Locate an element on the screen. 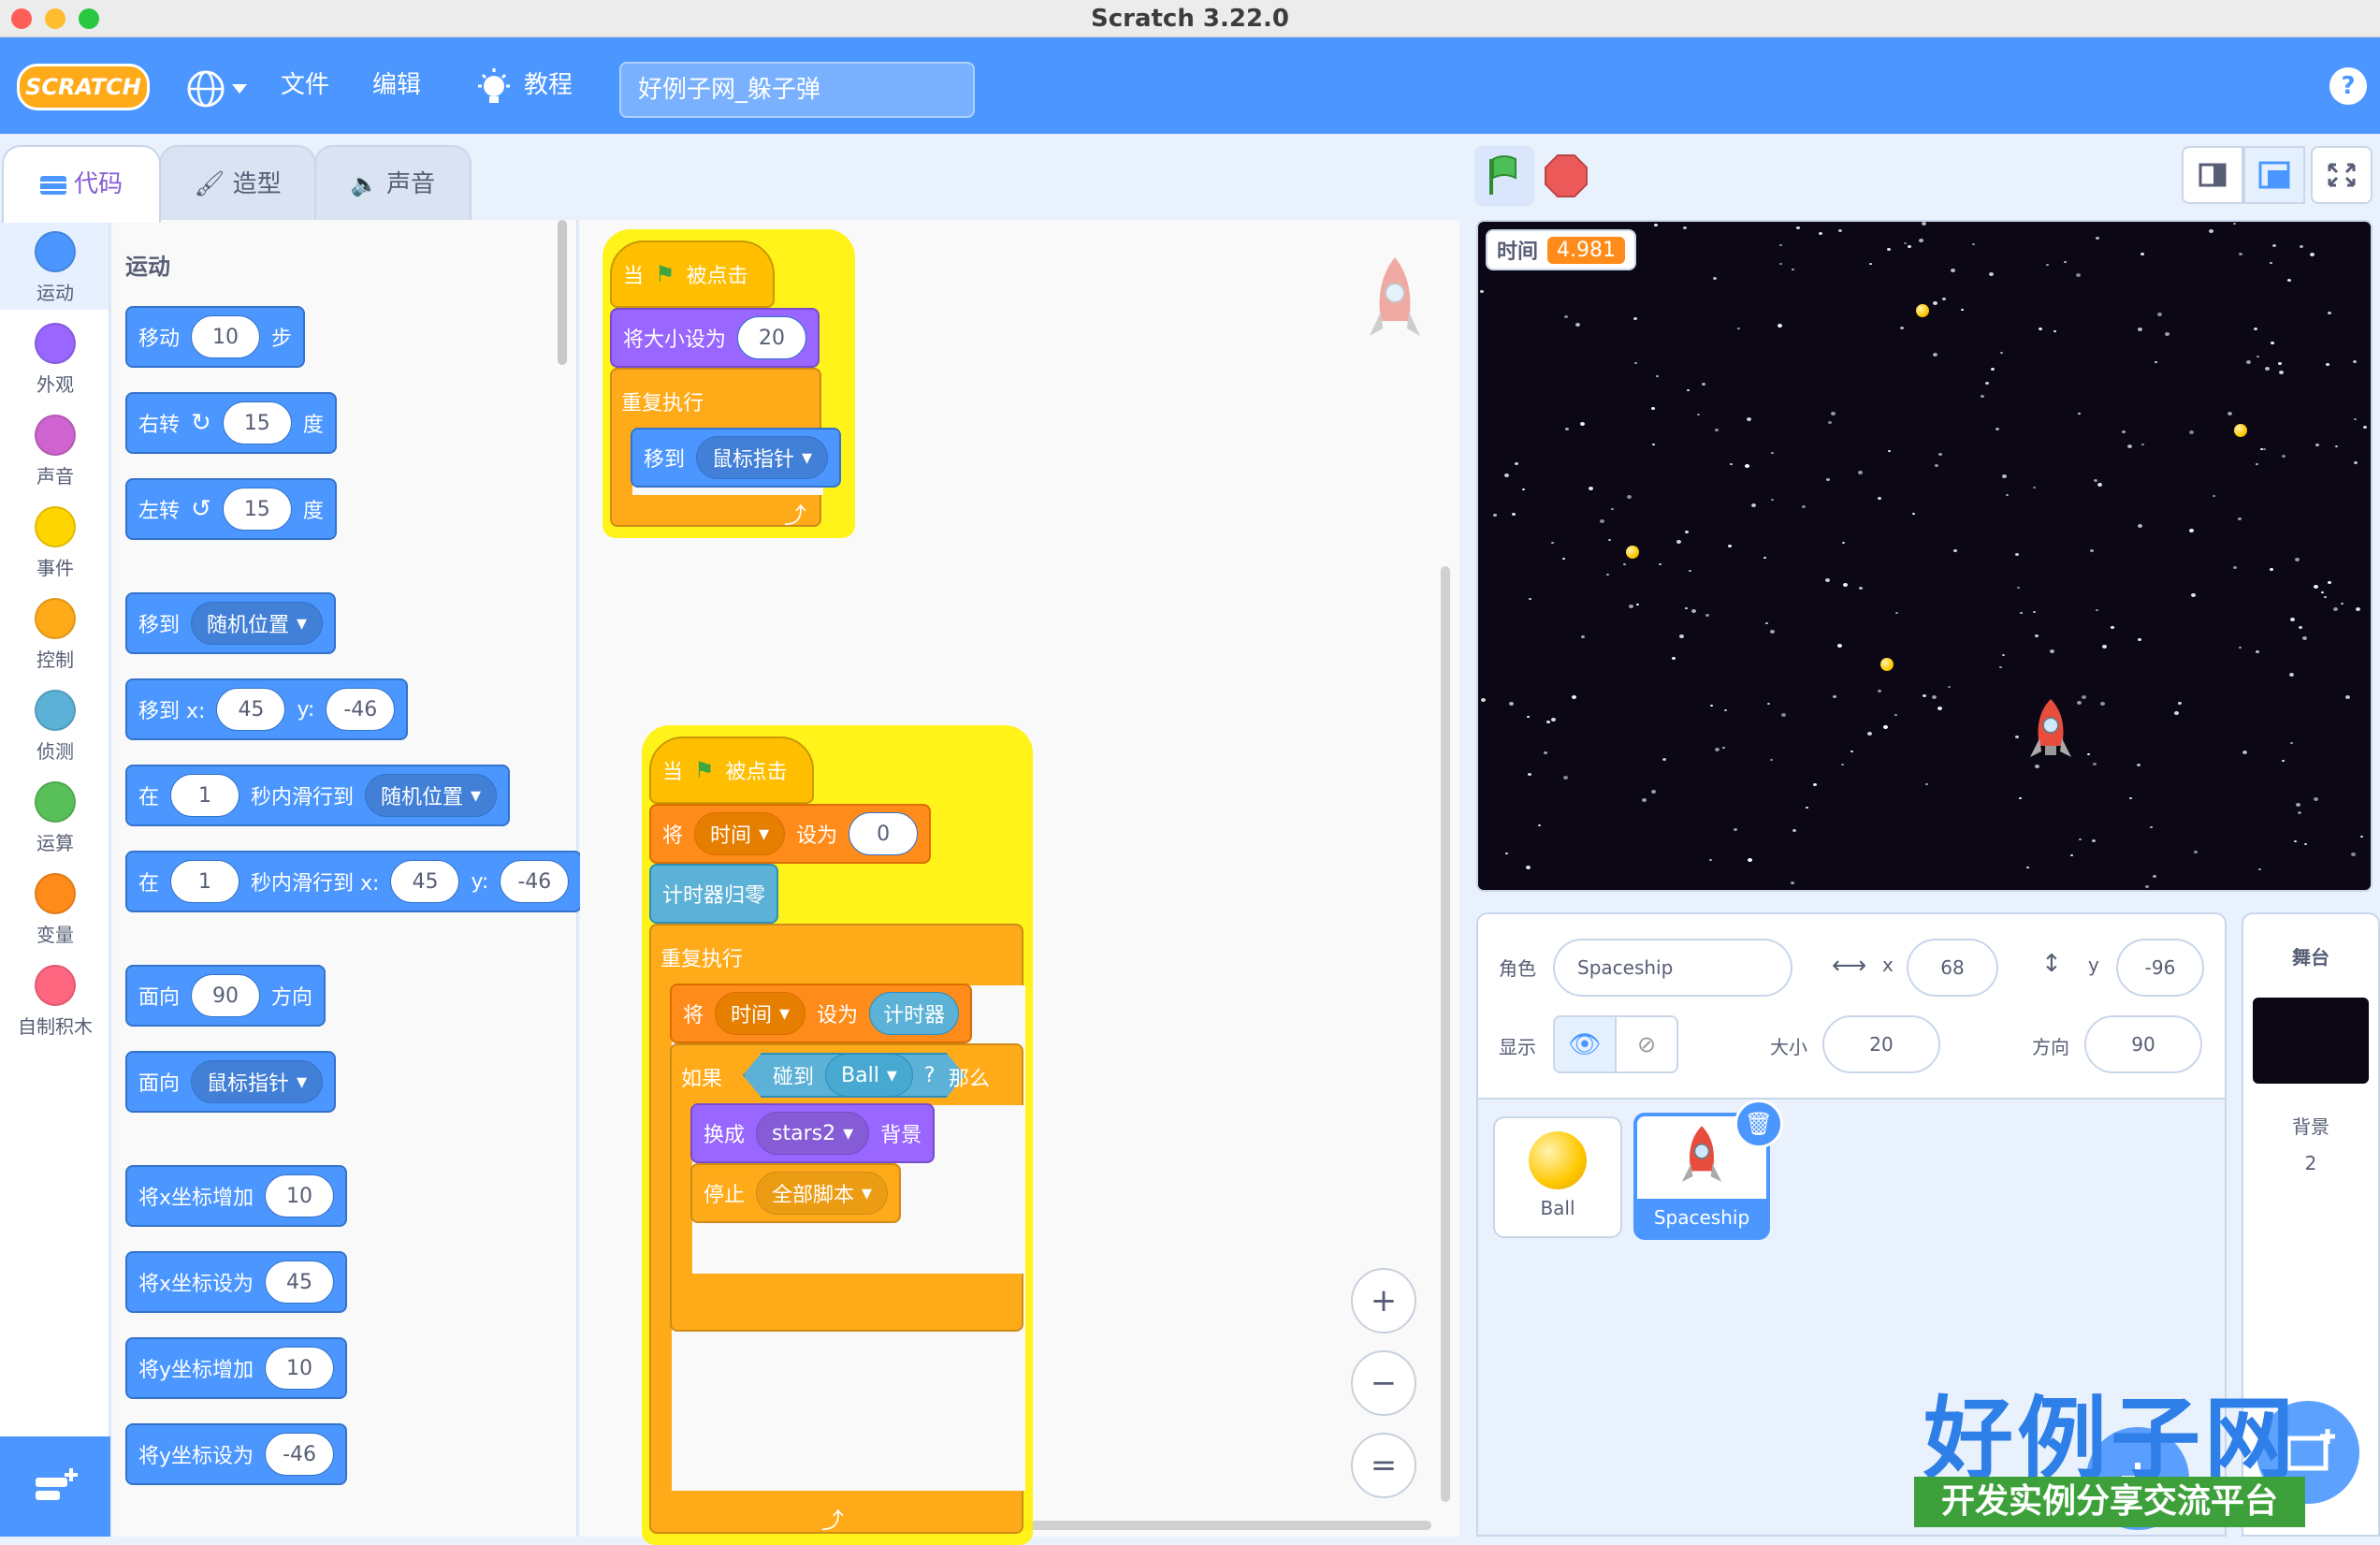 The width and height of the screenshot is (2380, 1545). tab-costumes: 🖌 造型 is located at coordinates (237, 182).